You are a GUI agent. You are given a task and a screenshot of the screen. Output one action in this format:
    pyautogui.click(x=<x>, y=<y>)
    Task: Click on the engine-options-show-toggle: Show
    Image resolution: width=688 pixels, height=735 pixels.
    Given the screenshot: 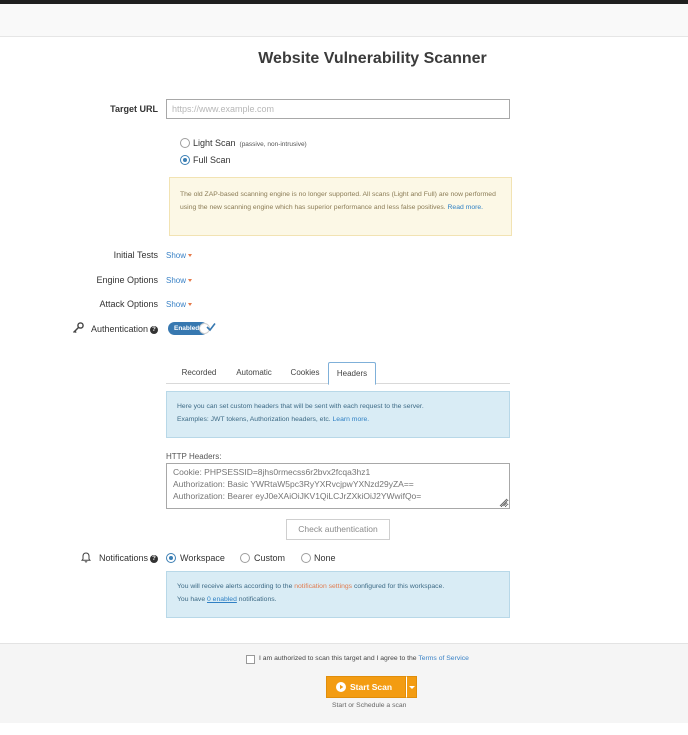 What is the action you would take?
    pyautogui.click(x=179, y=280)
    